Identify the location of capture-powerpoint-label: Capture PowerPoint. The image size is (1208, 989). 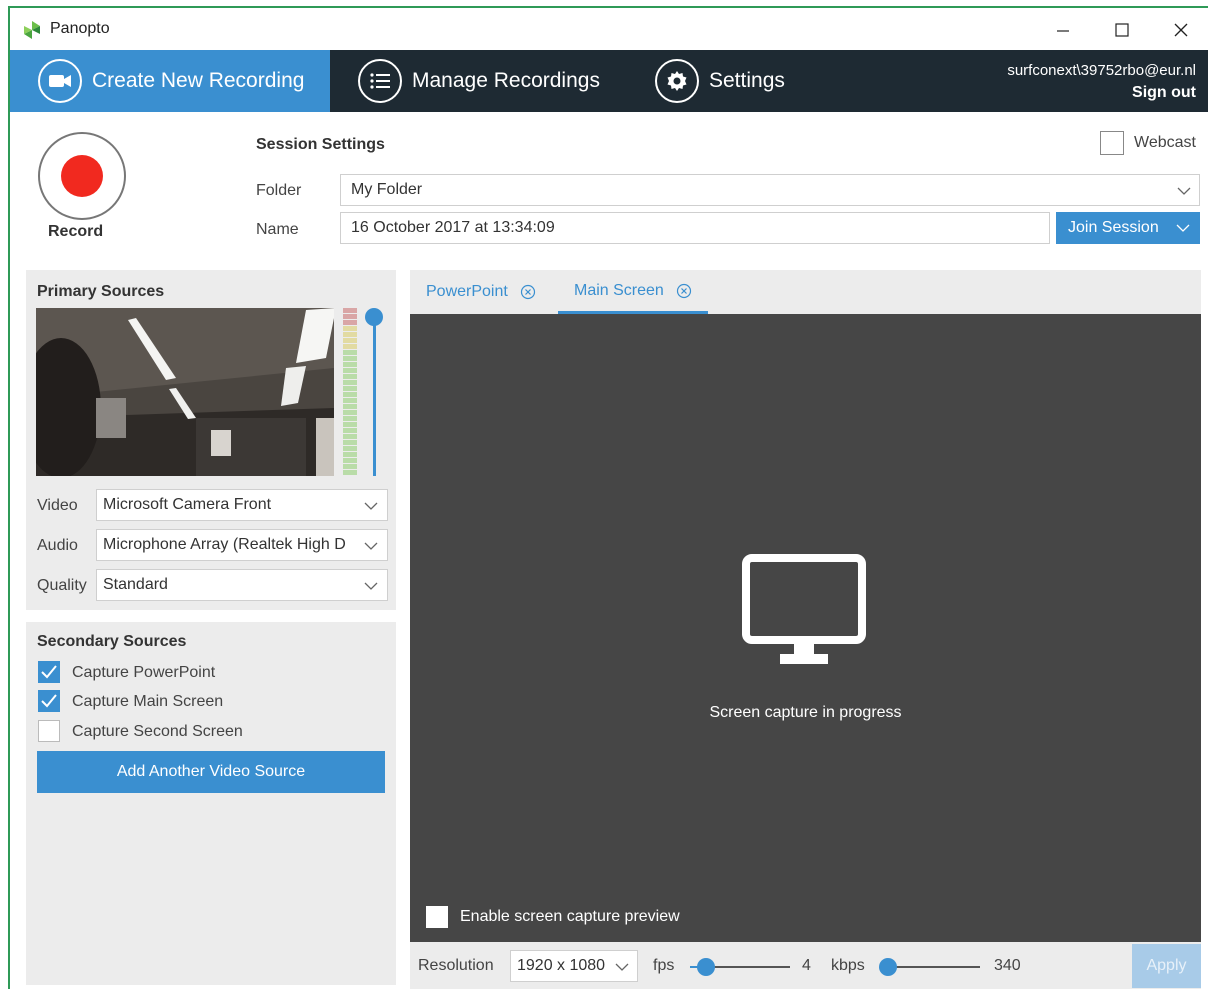
(144, 672).